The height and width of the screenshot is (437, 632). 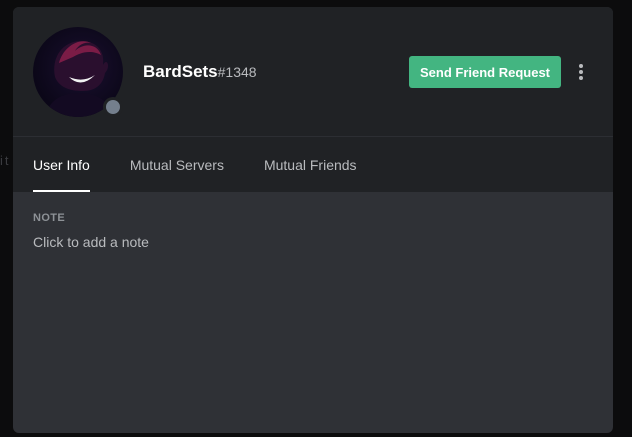 I want to click on status-indicator, so click(x=113, y=107).